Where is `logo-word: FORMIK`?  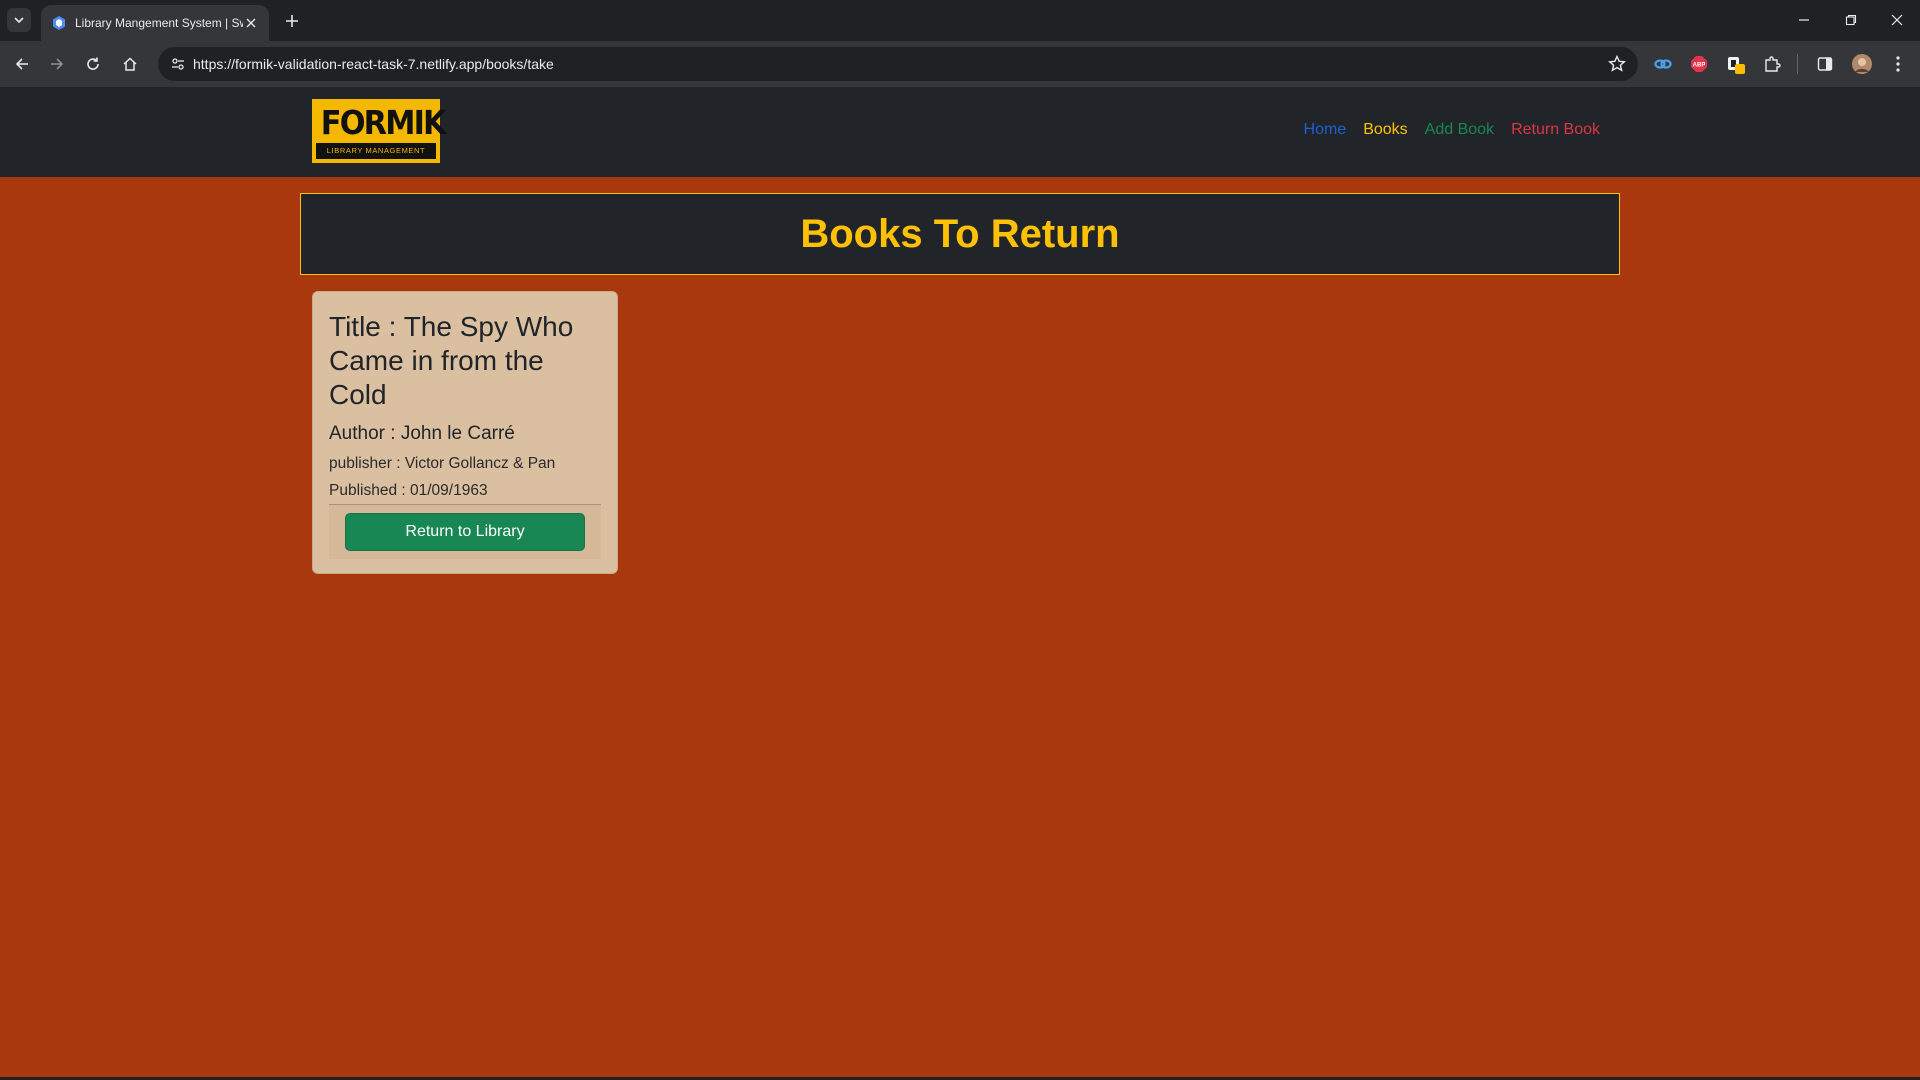 logo-word: FORMIK is located at coordinates (383, 122).